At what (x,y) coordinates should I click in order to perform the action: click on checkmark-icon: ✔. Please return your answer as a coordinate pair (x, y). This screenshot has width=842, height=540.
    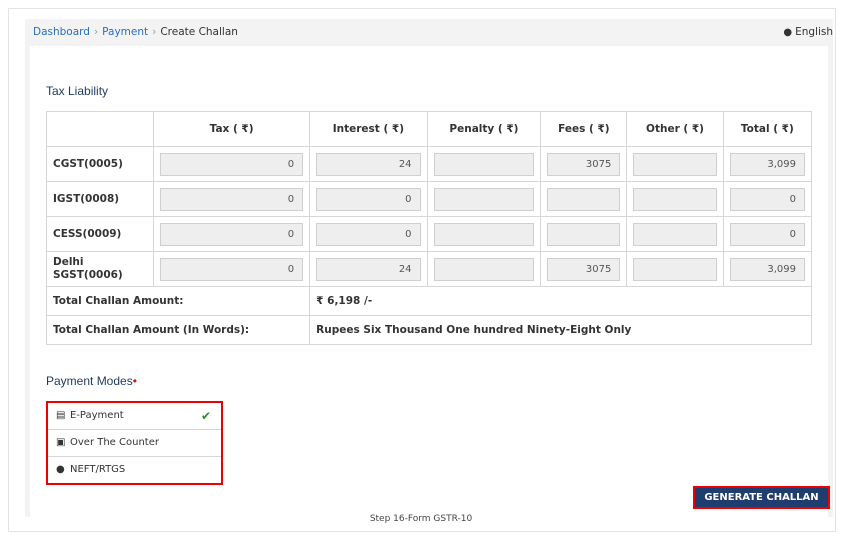
    Looking at the image, I should click on (205, 416).